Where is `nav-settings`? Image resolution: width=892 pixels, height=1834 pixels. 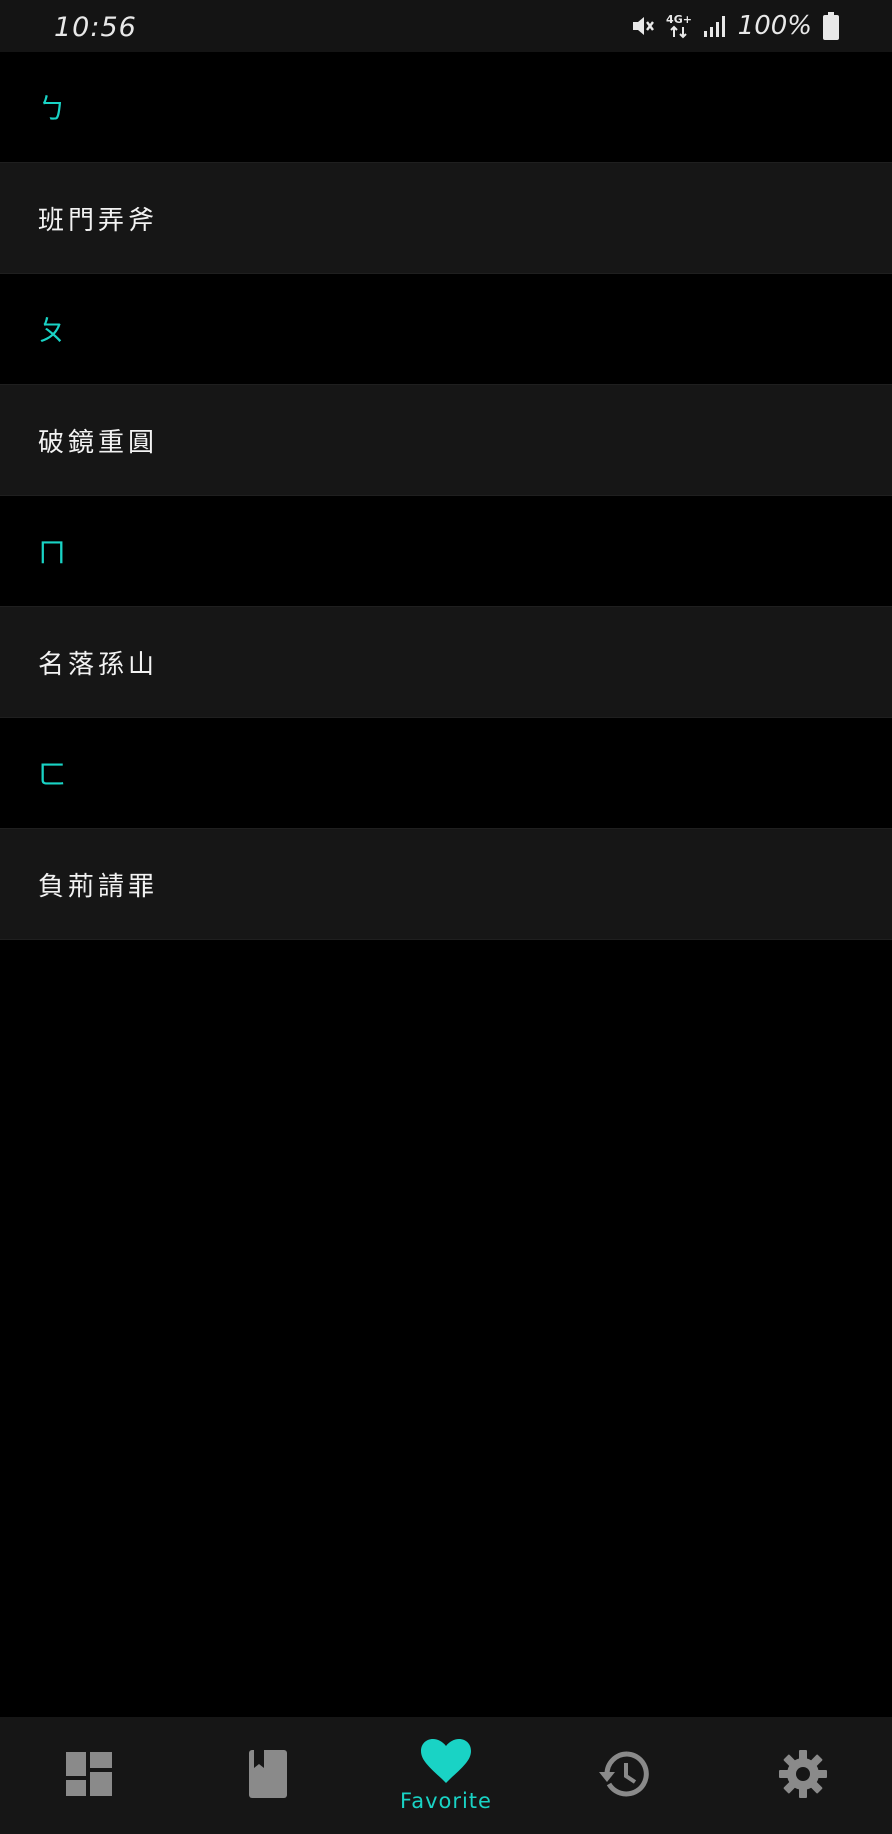 nav-settings is located at coordinates (803, 1775).